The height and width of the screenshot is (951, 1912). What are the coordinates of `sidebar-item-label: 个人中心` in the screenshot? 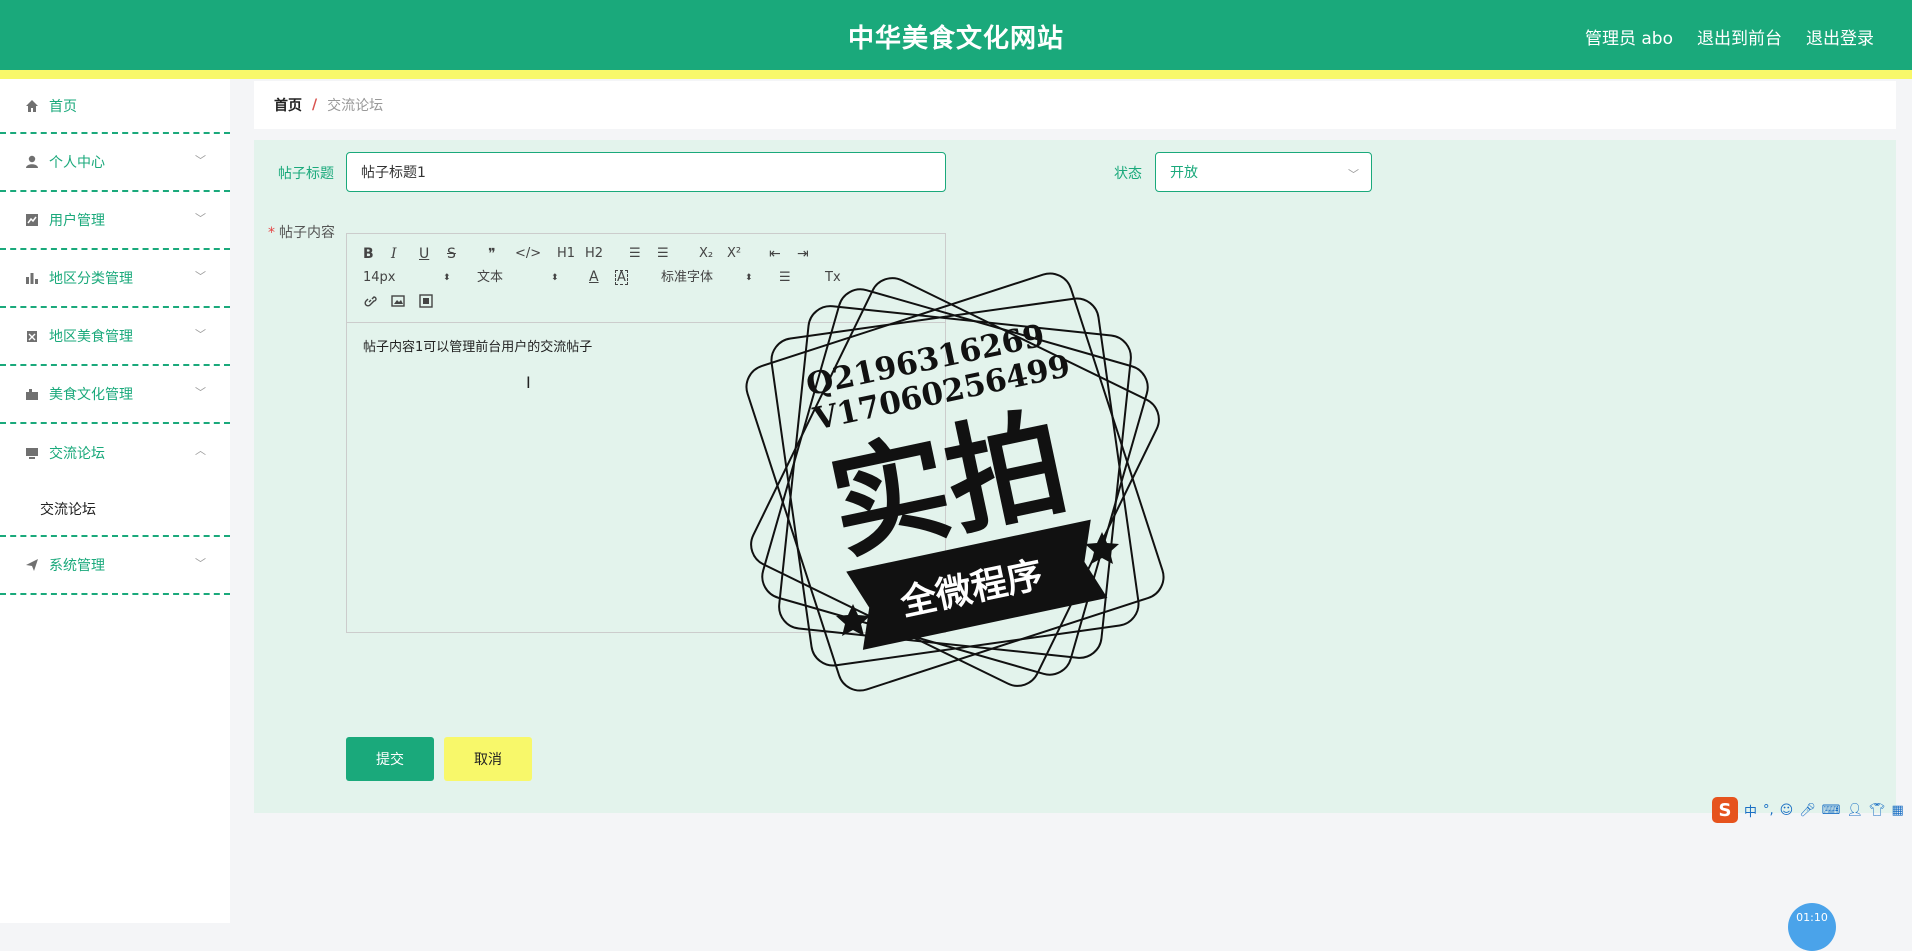 It's located at (77, 163).